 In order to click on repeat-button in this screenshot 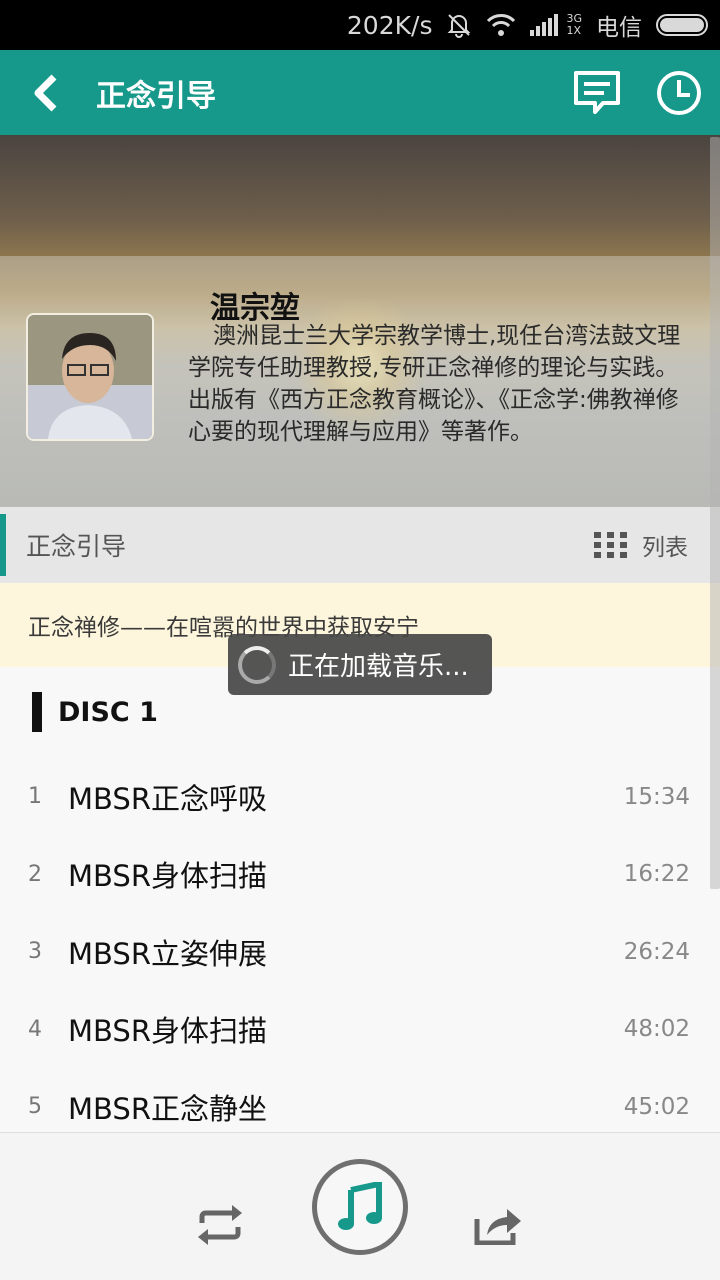, I will do `click(220, 1225)`.